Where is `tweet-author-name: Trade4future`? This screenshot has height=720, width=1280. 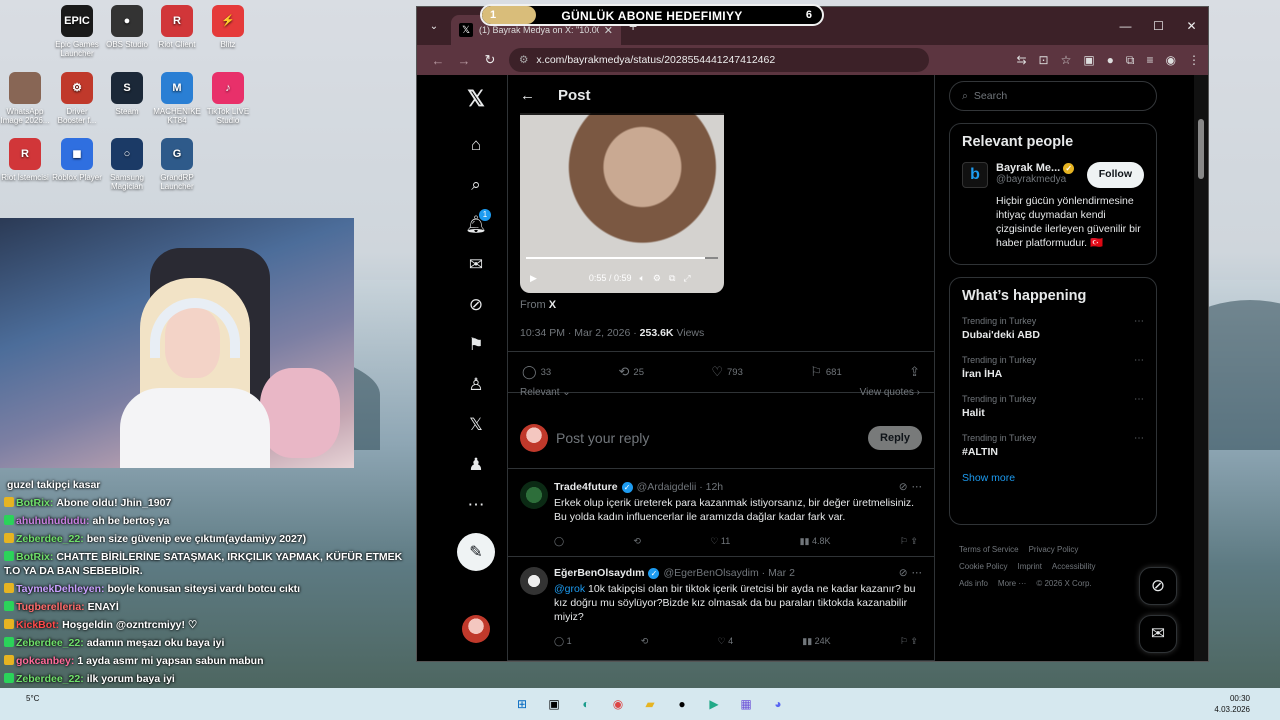 tweet-author-name: Trade4future is located at coordinates (586, 487).